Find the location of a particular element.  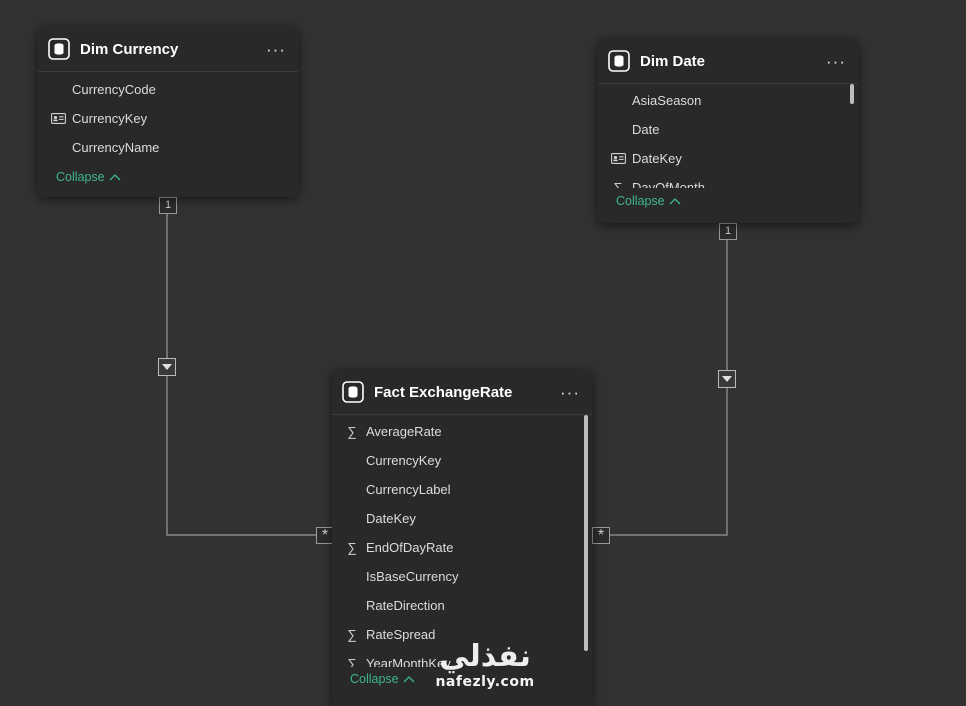

field-row: CurrencyLabel is located at coordinates (462, 489).